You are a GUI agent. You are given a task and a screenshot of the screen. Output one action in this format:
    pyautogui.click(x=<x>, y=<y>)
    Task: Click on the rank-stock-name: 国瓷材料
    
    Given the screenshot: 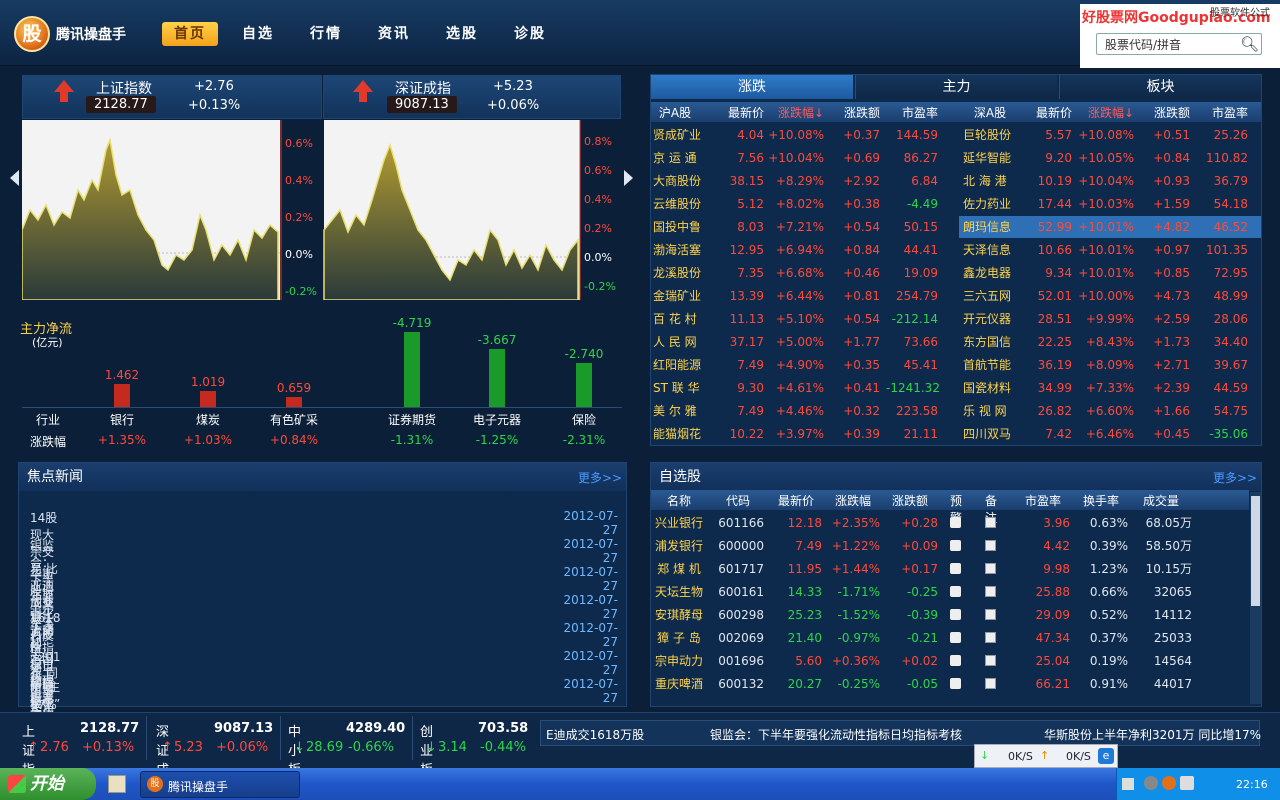 What is the action you would take?
    pyautogui.click(x=995, y=388)
    